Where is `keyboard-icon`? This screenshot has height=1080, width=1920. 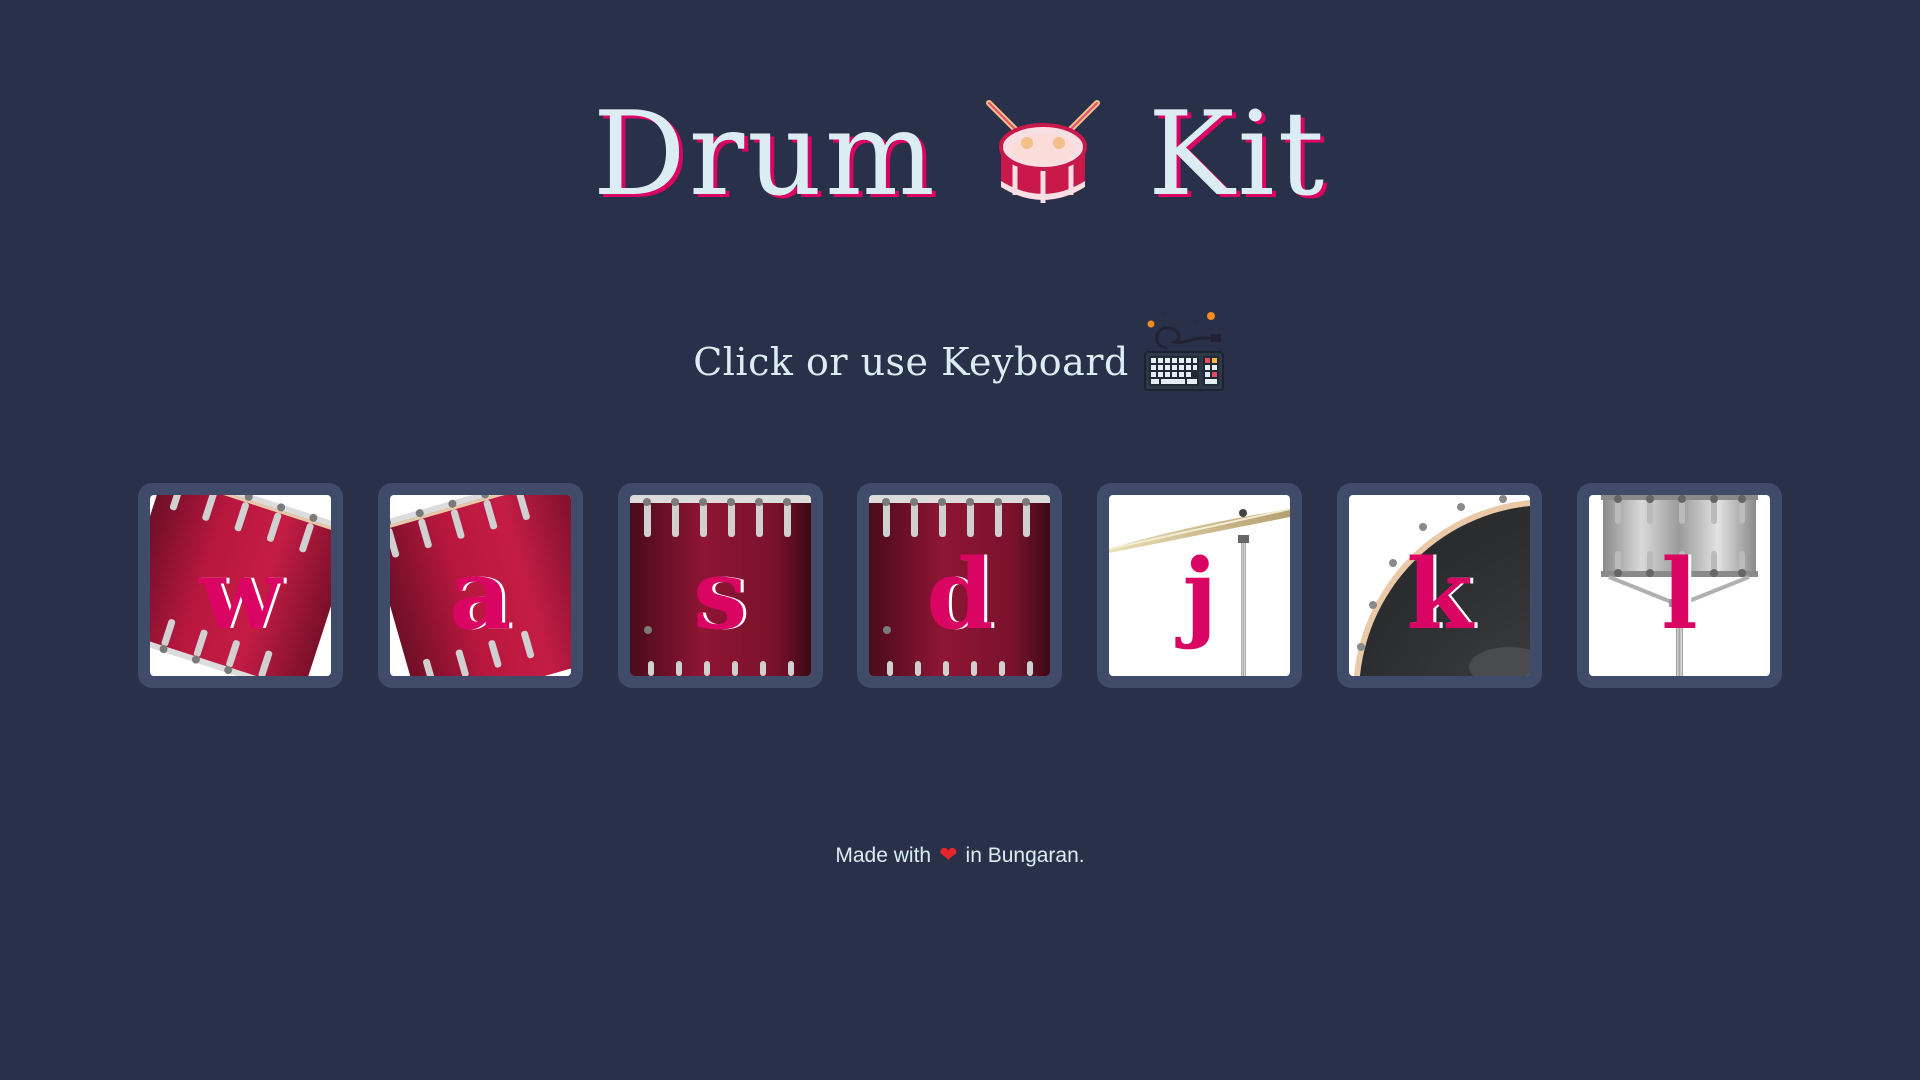 keyboard-icon is located at coordinates (1184, 351).